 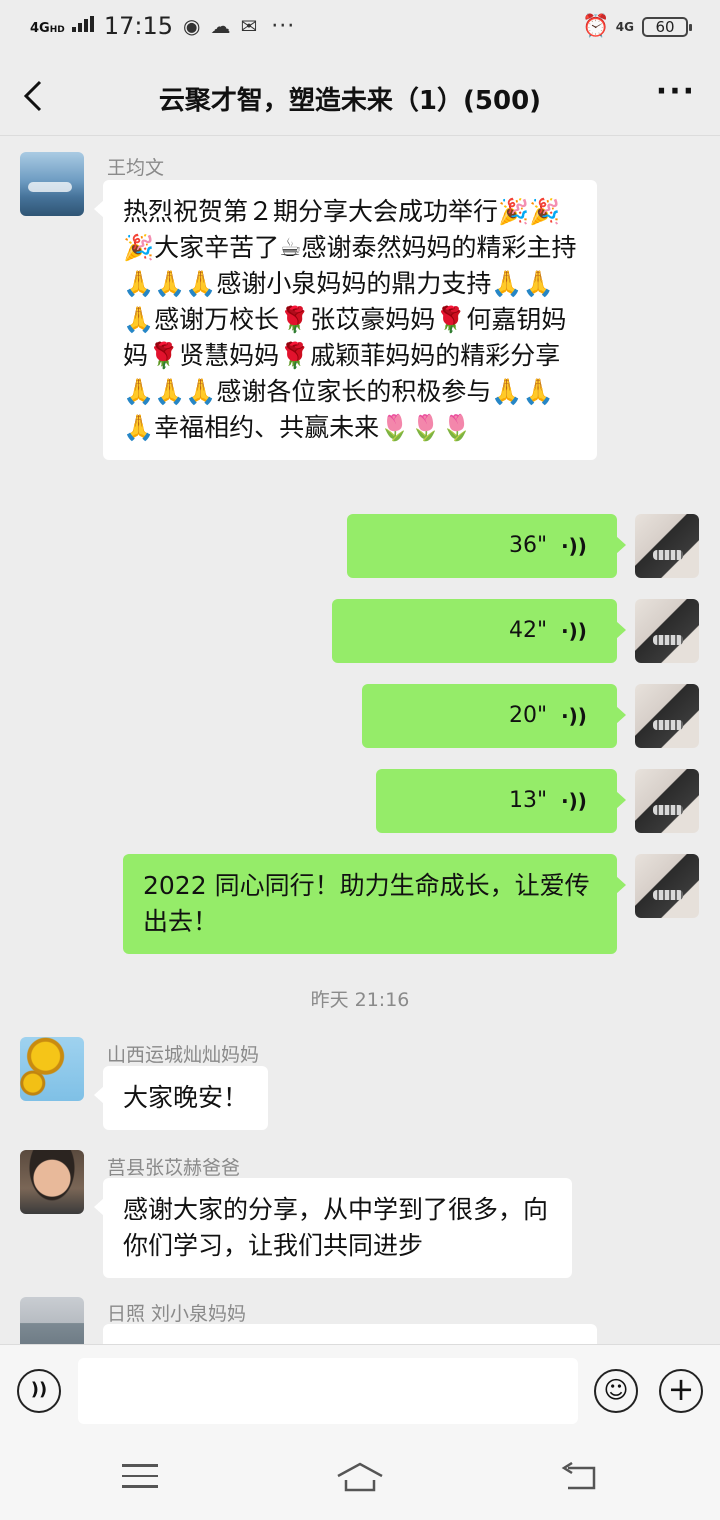 I want to click on back-arrow-icon, so click(x=578, y=1475).